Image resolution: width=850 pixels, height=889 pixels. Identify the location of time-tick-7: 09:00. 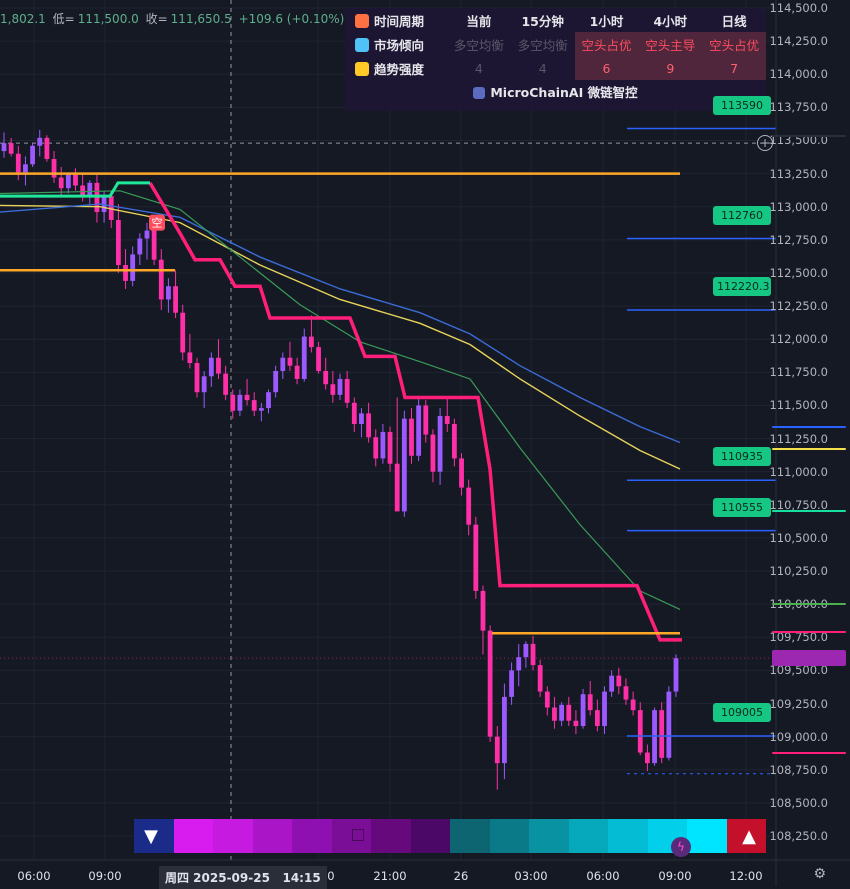
(675, 876).